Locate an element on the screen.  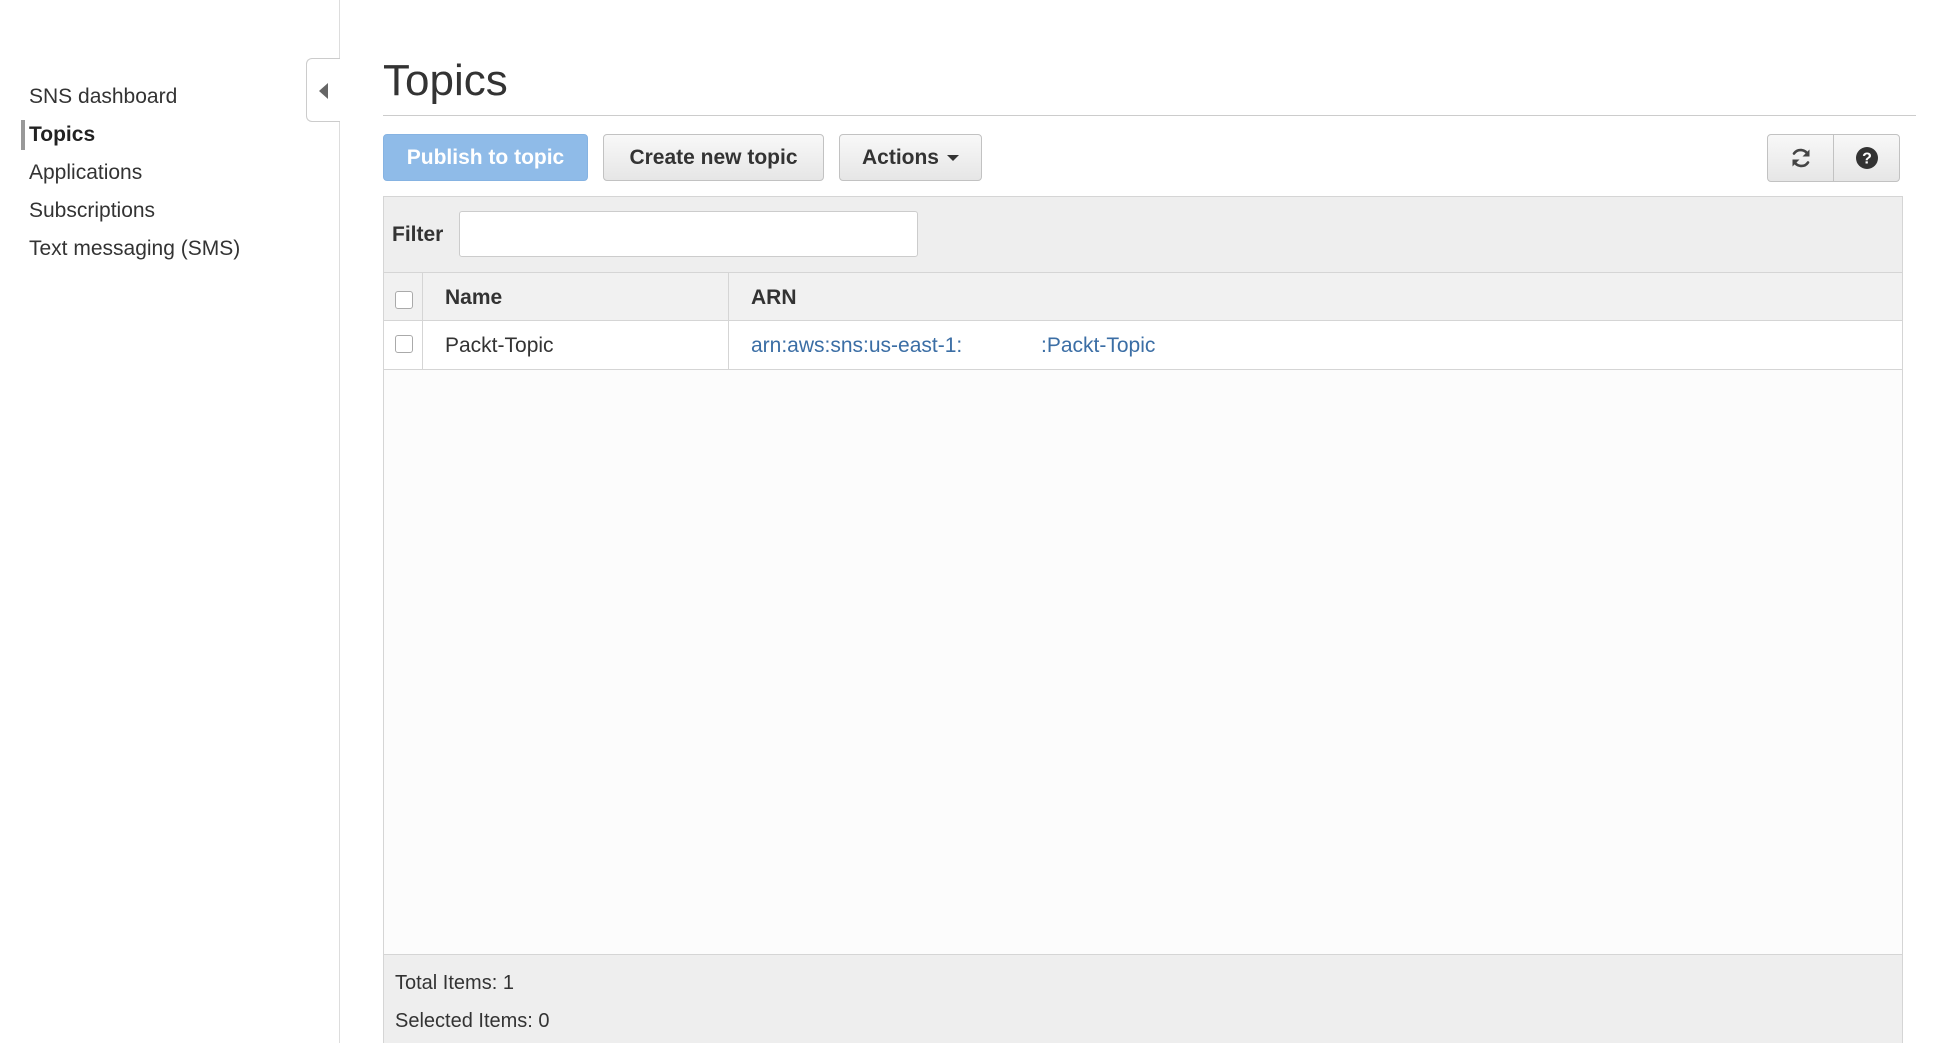
column-header-arn: ARN is located at coordinates (1315, 296).